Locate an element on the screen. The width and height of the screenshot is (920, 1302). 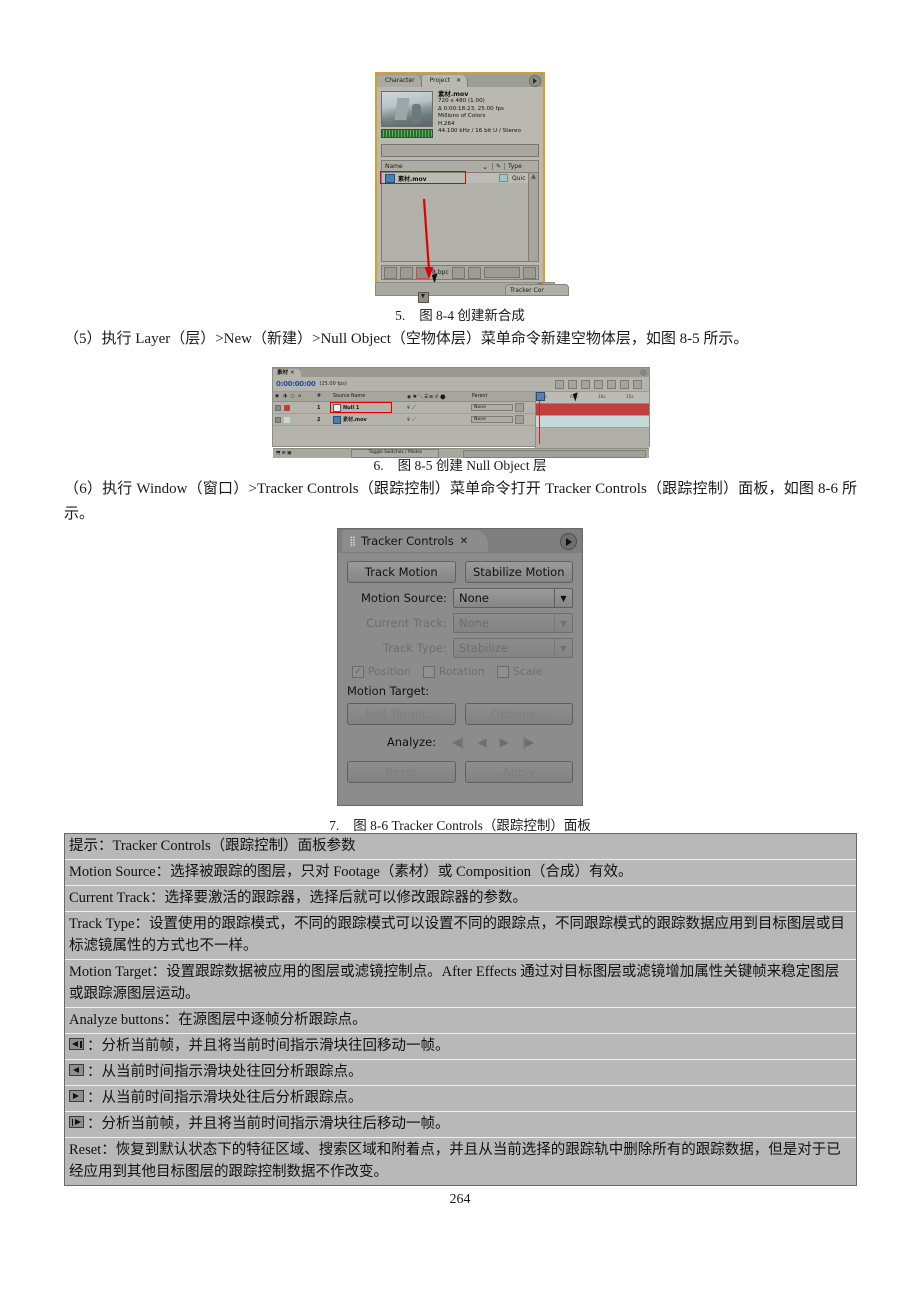
analyze-1-frame-backward-icon: ◀| is located at coordinates (458, 742).